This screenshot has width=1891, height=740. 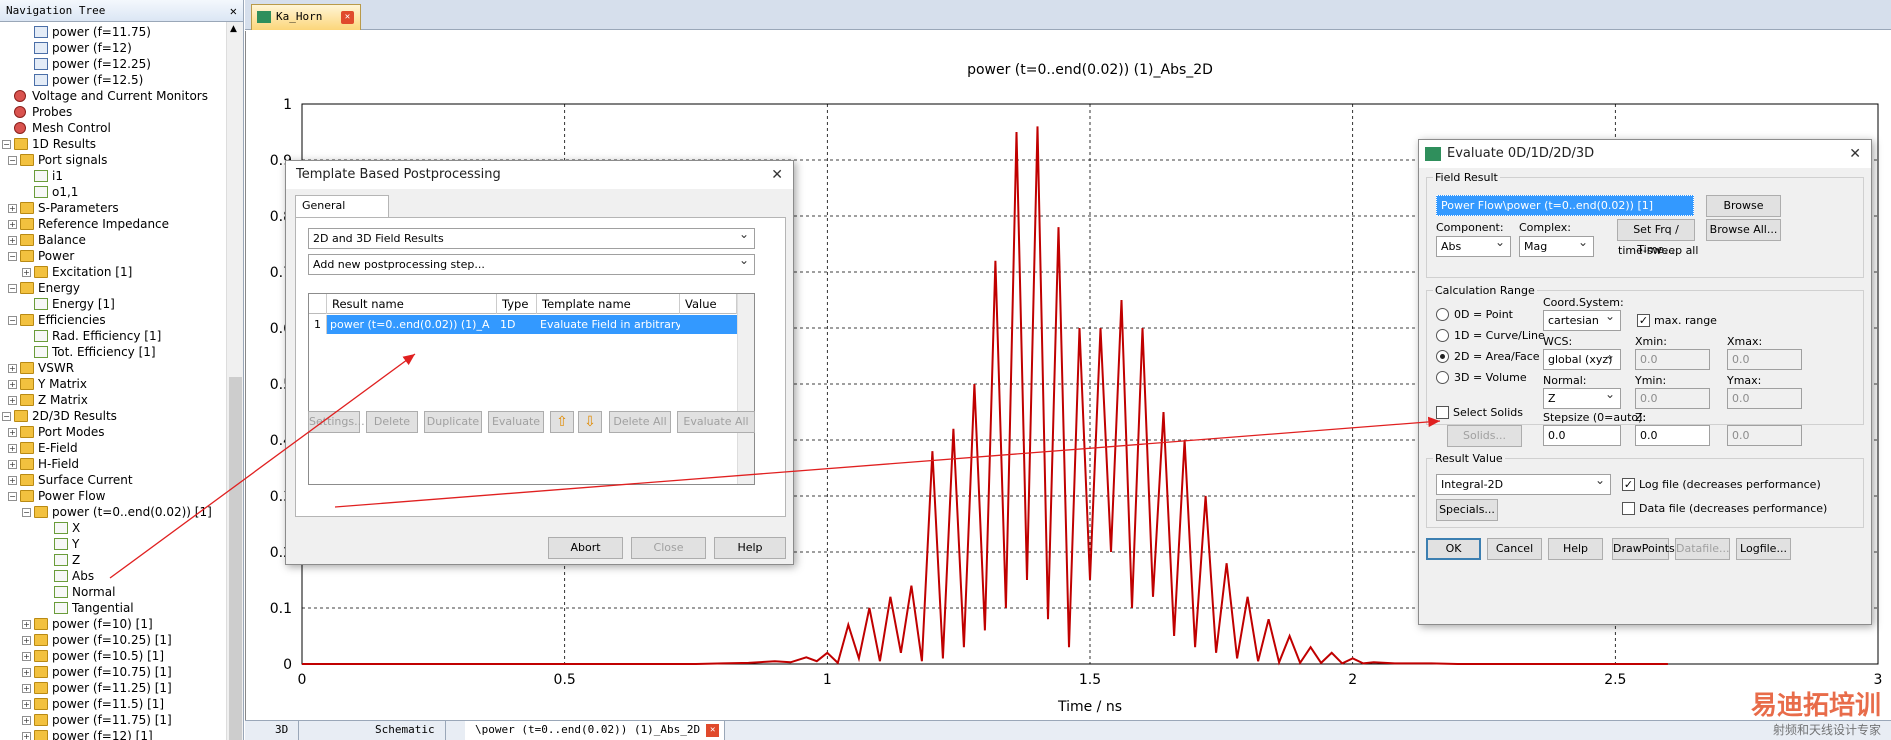 What do you see at coordinates (1523, 484) in the screenshot?
I see `result-value-select: Integral-2D` at bounding box center [1523, 484].